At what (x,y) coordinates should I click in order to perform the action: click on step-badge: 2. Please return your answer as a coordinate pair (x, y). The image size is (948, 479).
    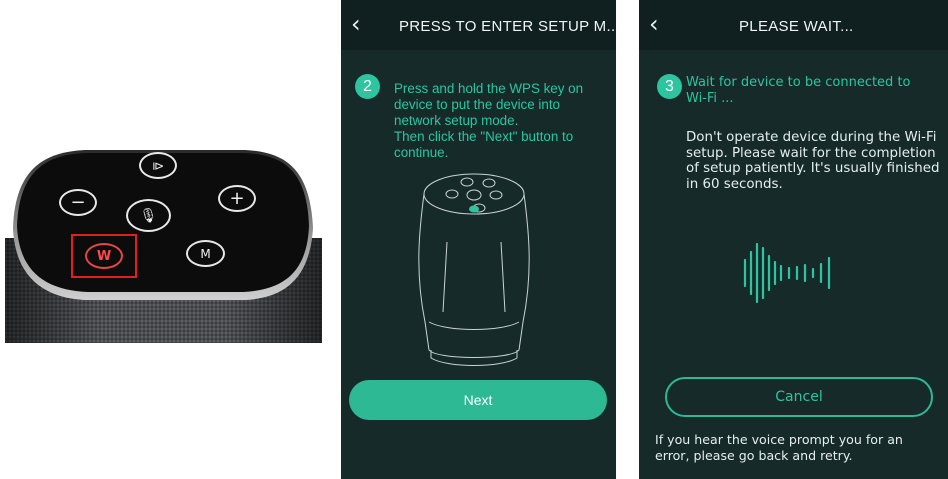
    Looking at the image, I should click on (367, 86).